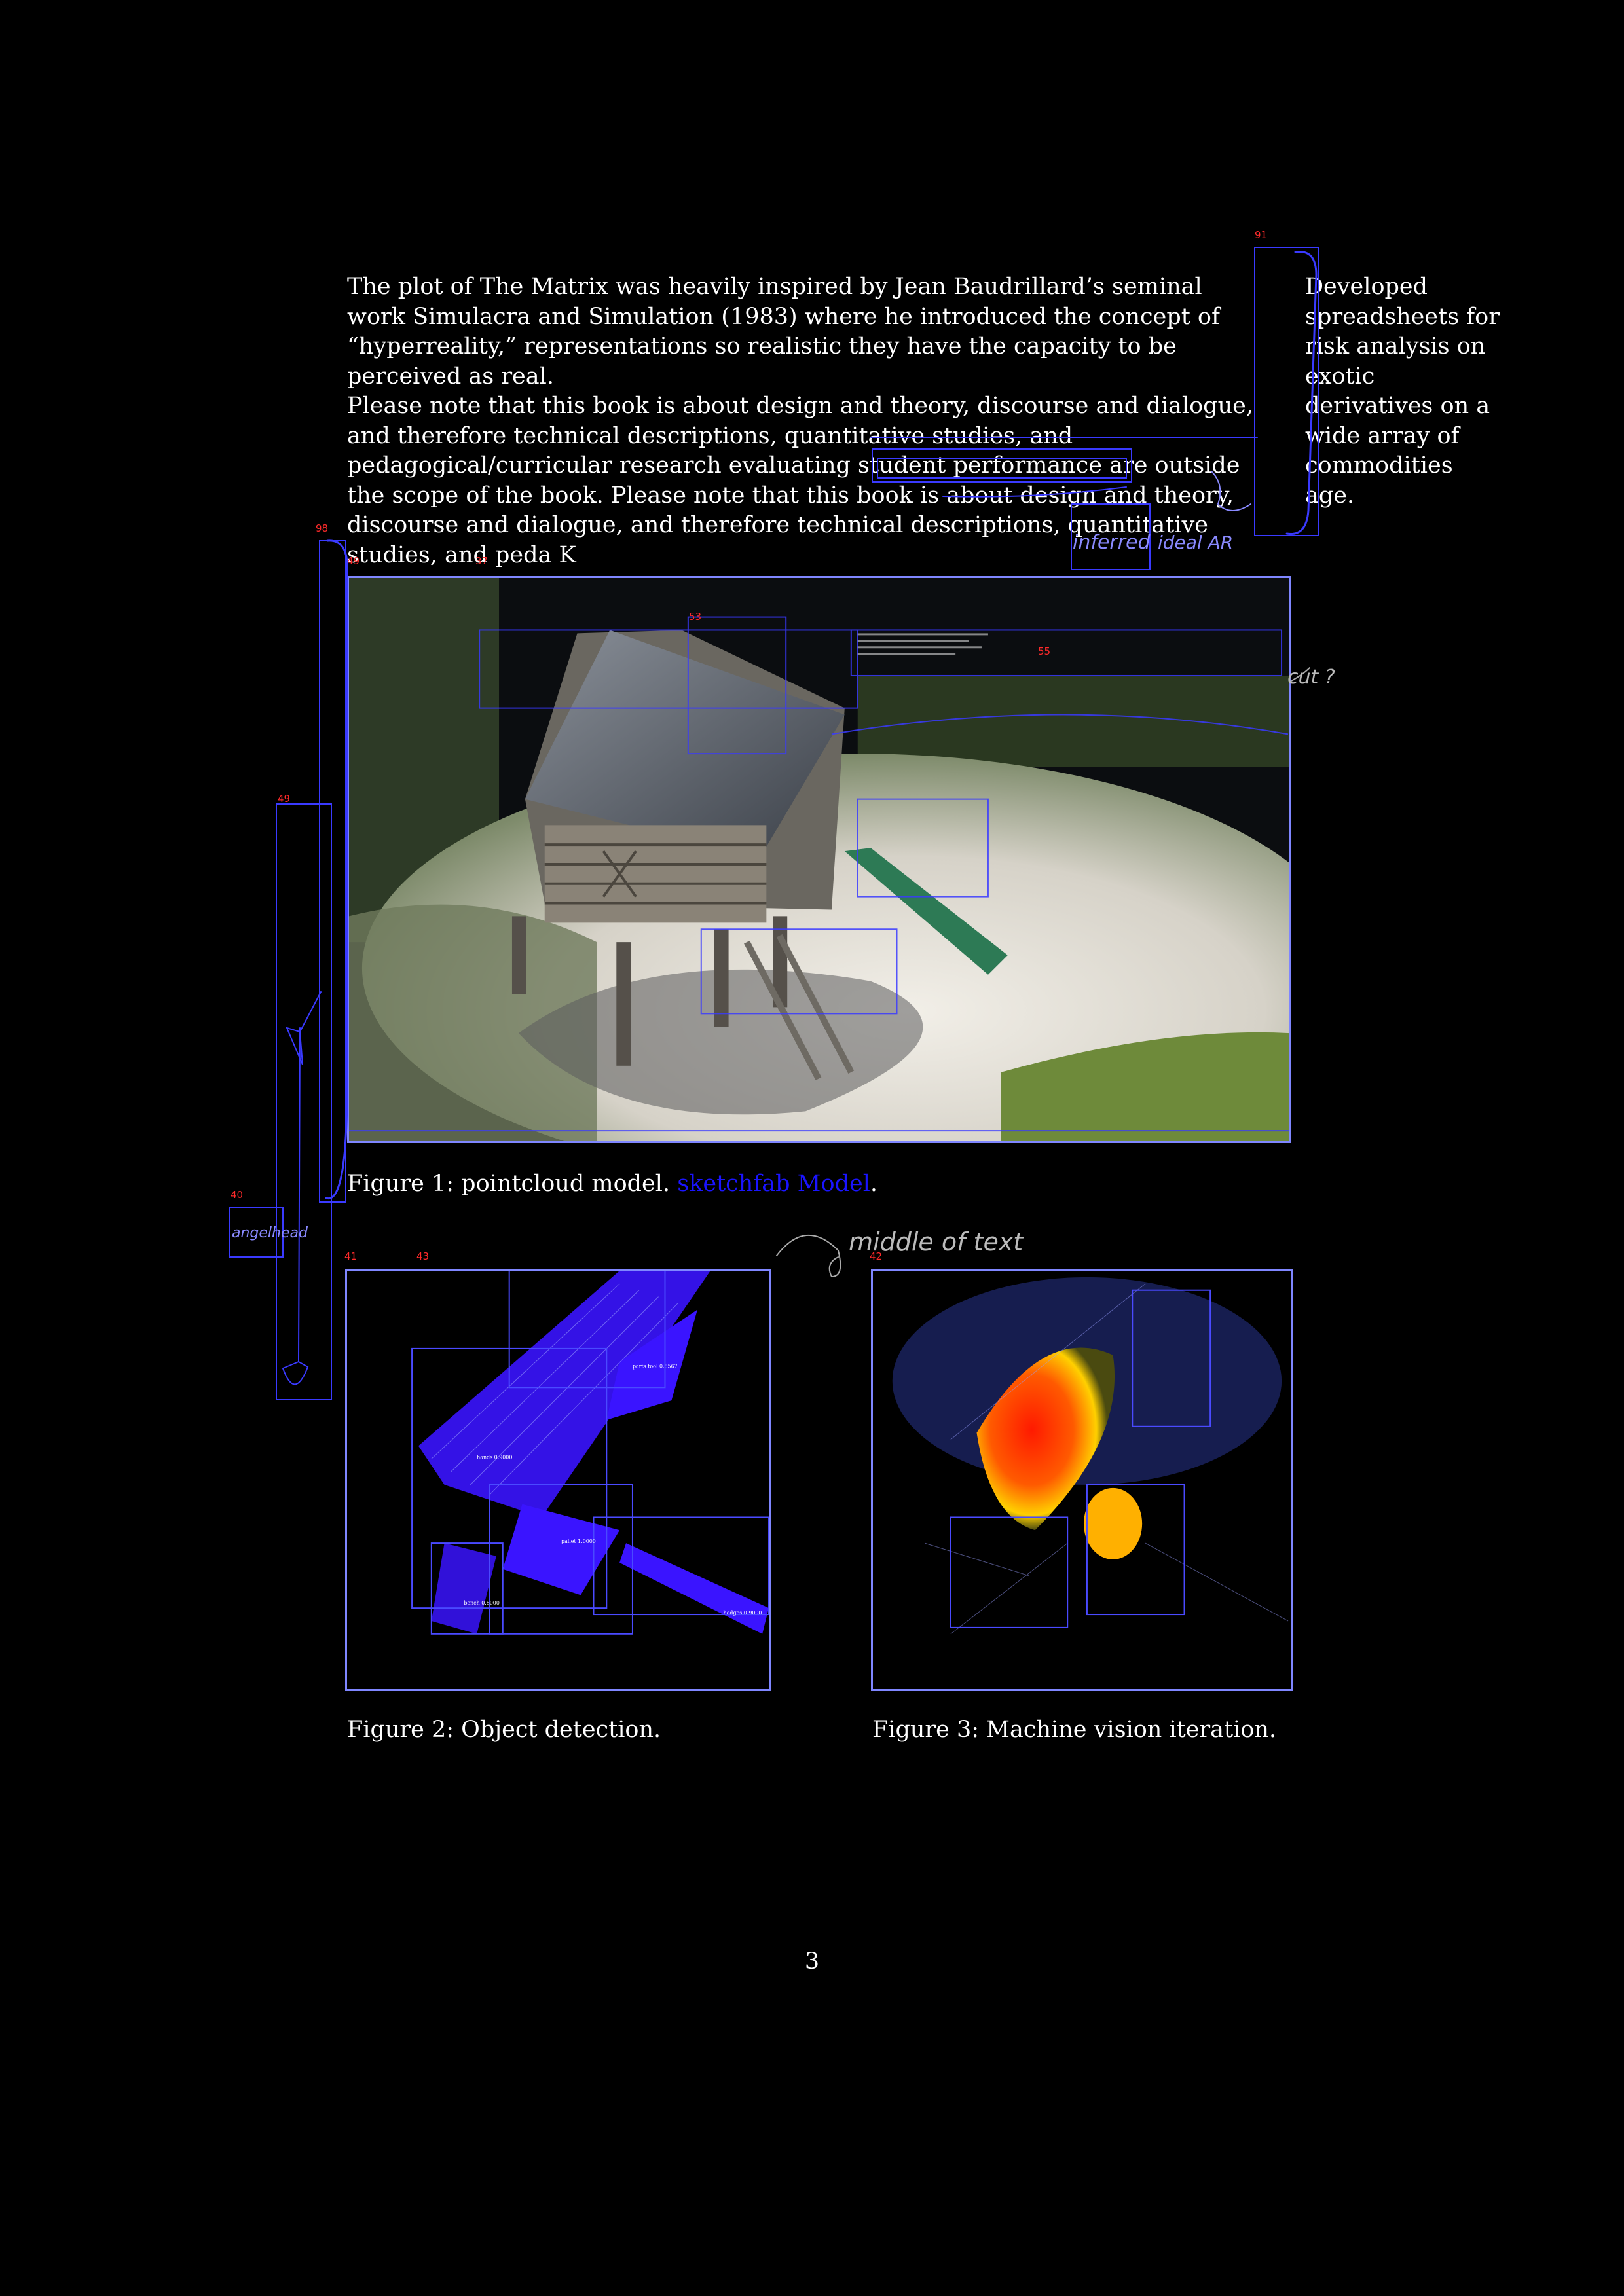 This screenshot has width=1624, height=2296. I want to click on heatmap-image, so click(1082, 1480).